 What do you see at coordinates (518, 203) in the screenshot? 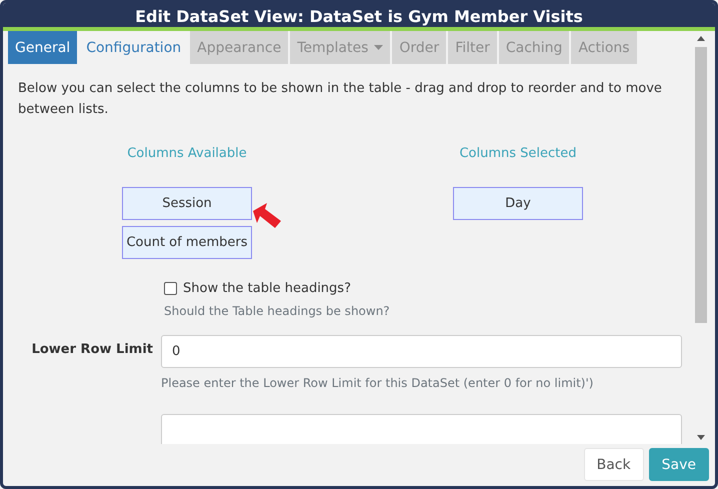
I see `column-chip: Day` at bounding box center [518, 203].